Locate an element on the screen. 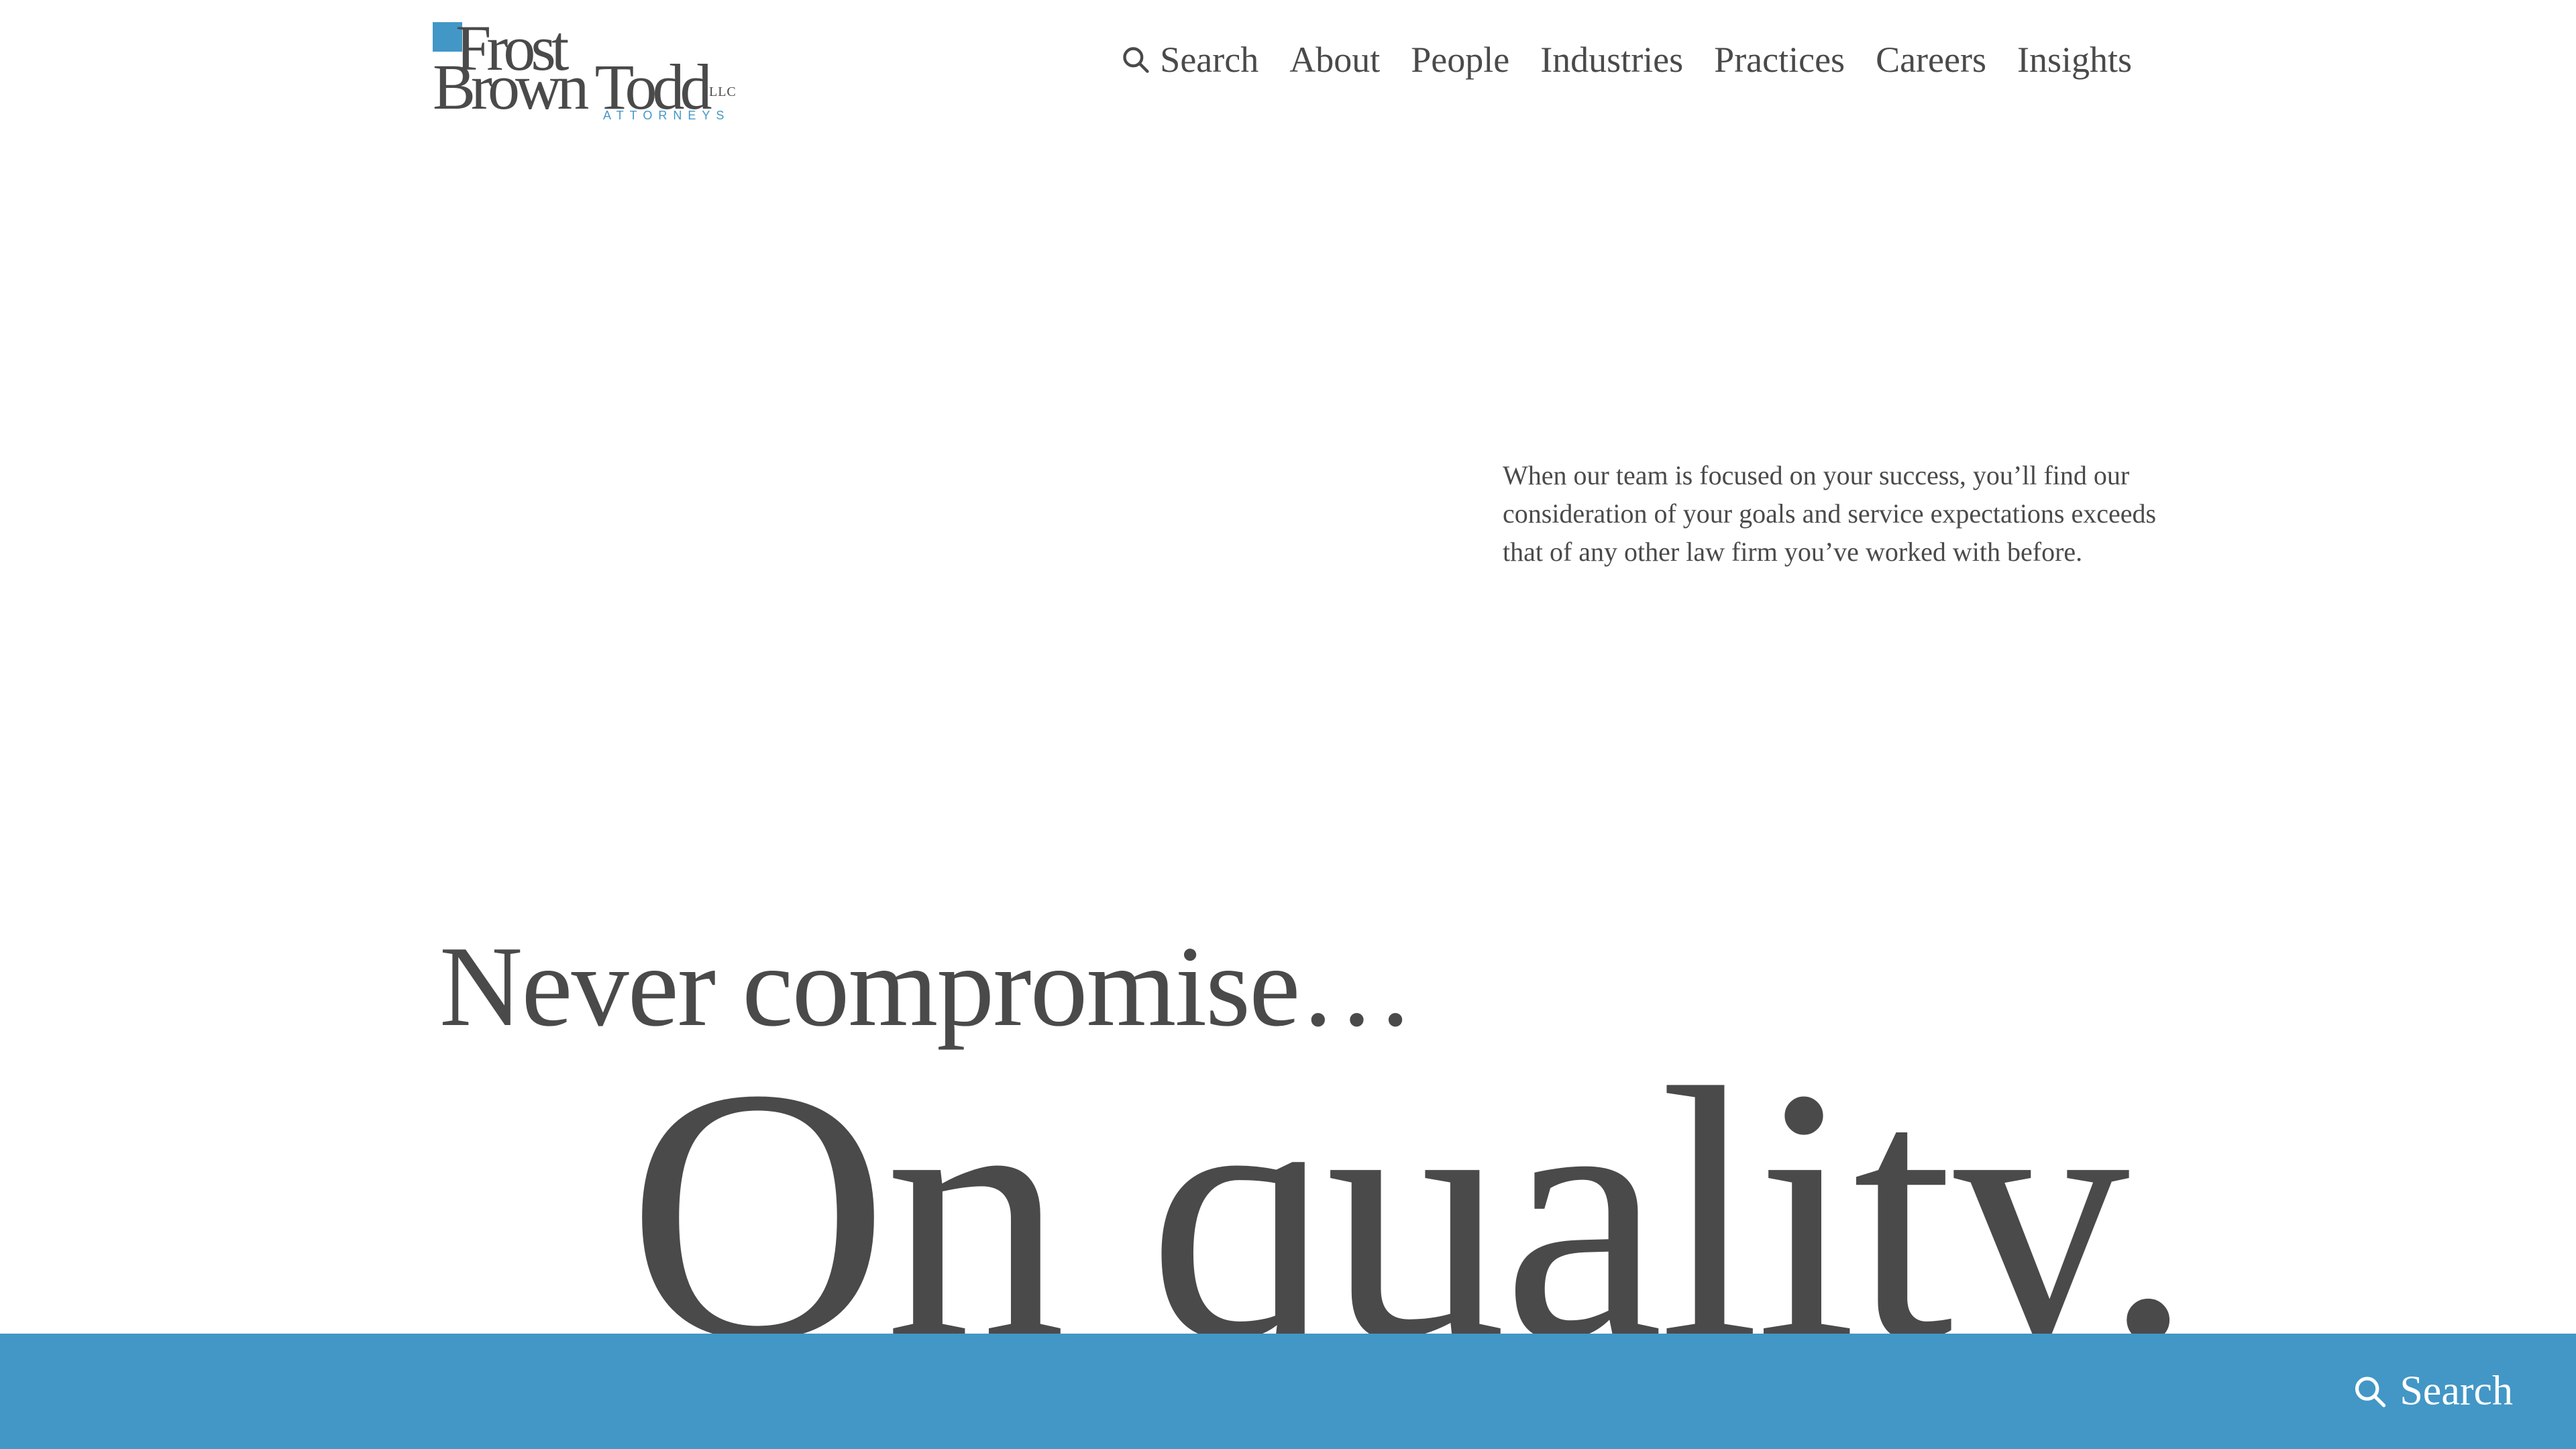 The image size is (2576, 1449). nav-item-insights: Insights is located at coordinates (2074, 60).